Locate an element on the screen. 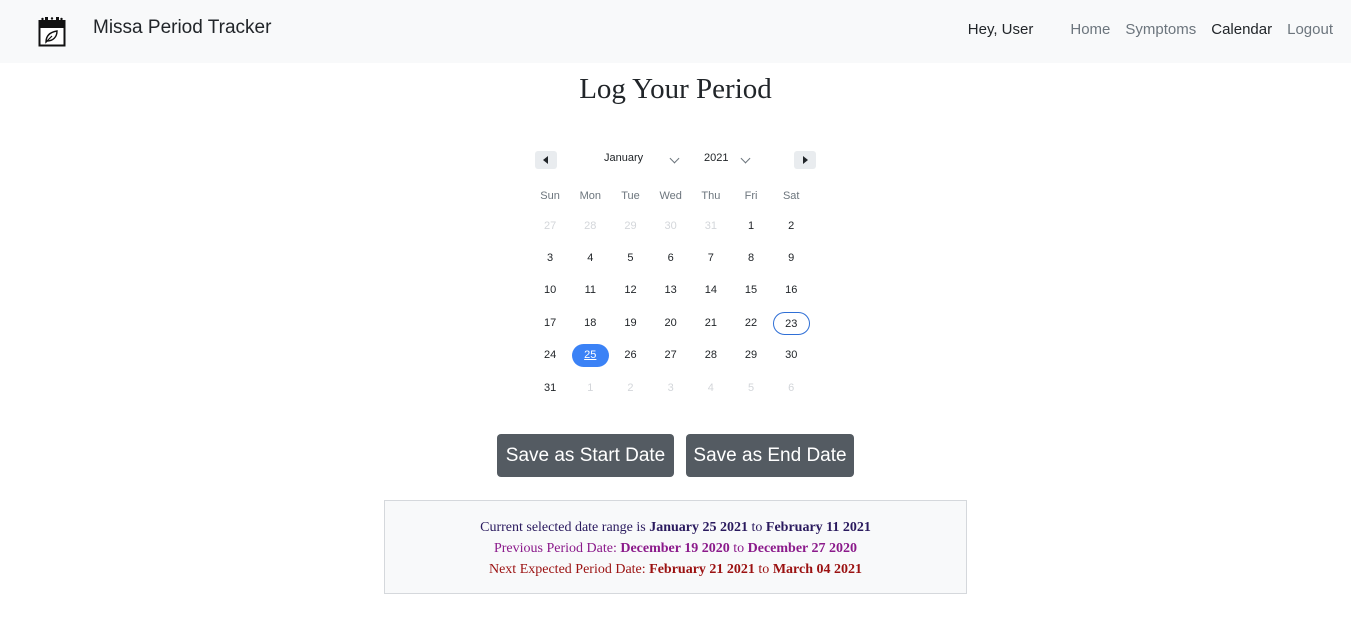  calendar-day-number: 19 is located at coordinates (630, 322).